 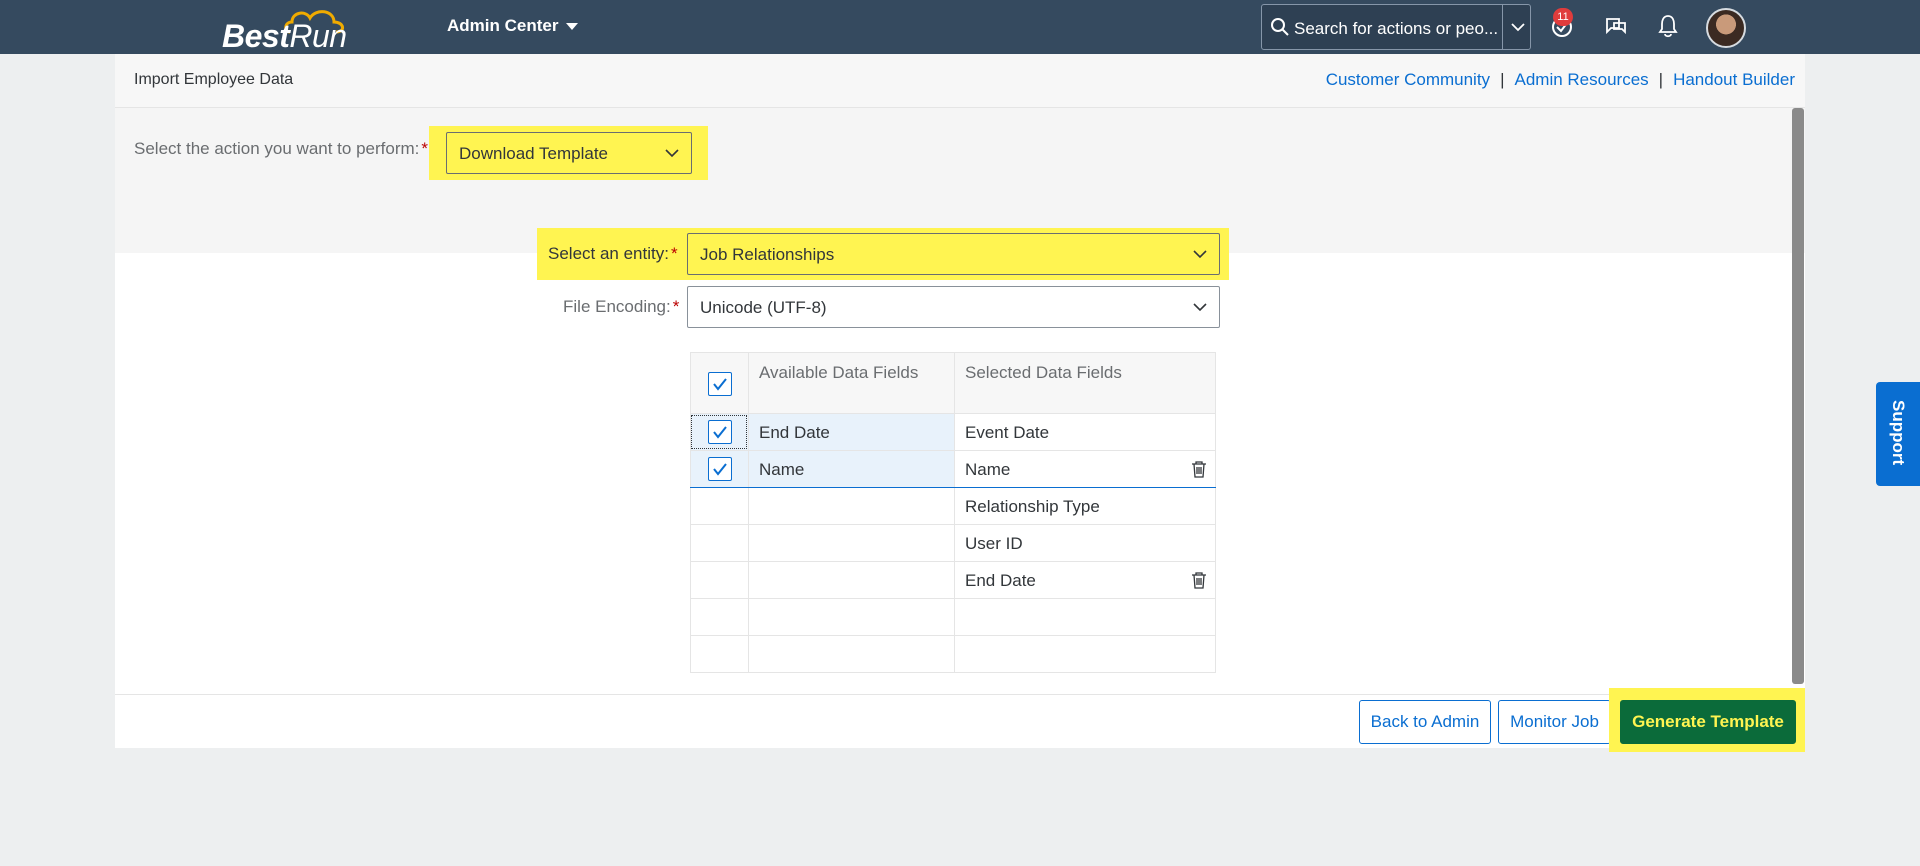 I want to click on entity-select-value: Job Relationships, so click(x=767, y=254).